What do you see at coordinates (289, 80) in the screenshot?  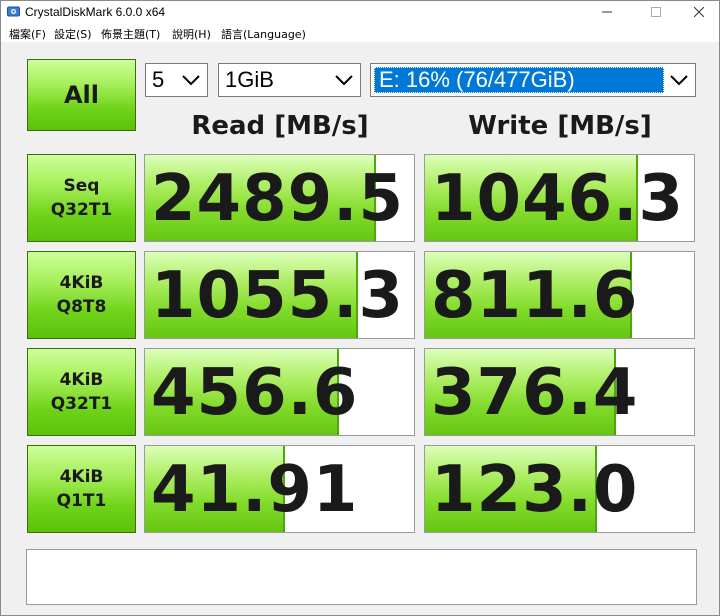 I see `test-size-select: 1GiB` at bounding box center [289, 80].